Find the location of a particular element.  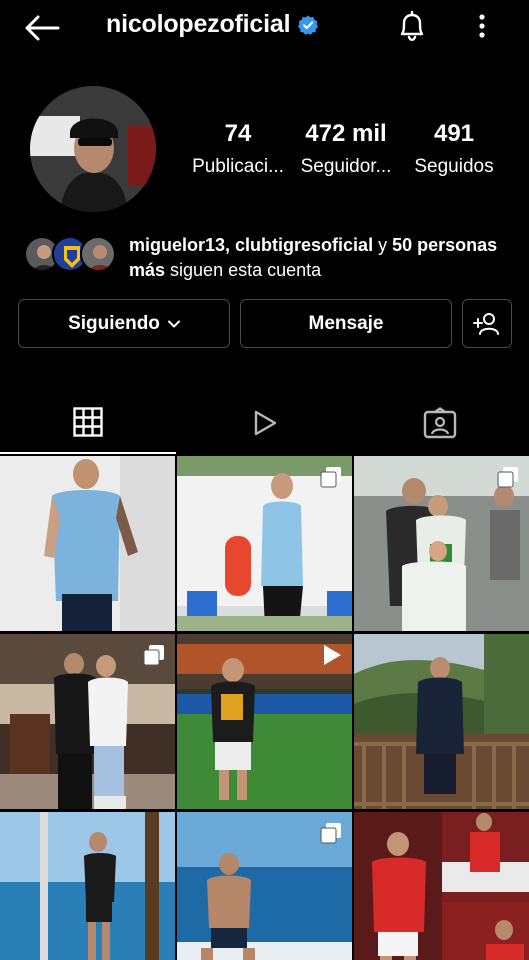

tab-reels is located at coordinates (264, 423).